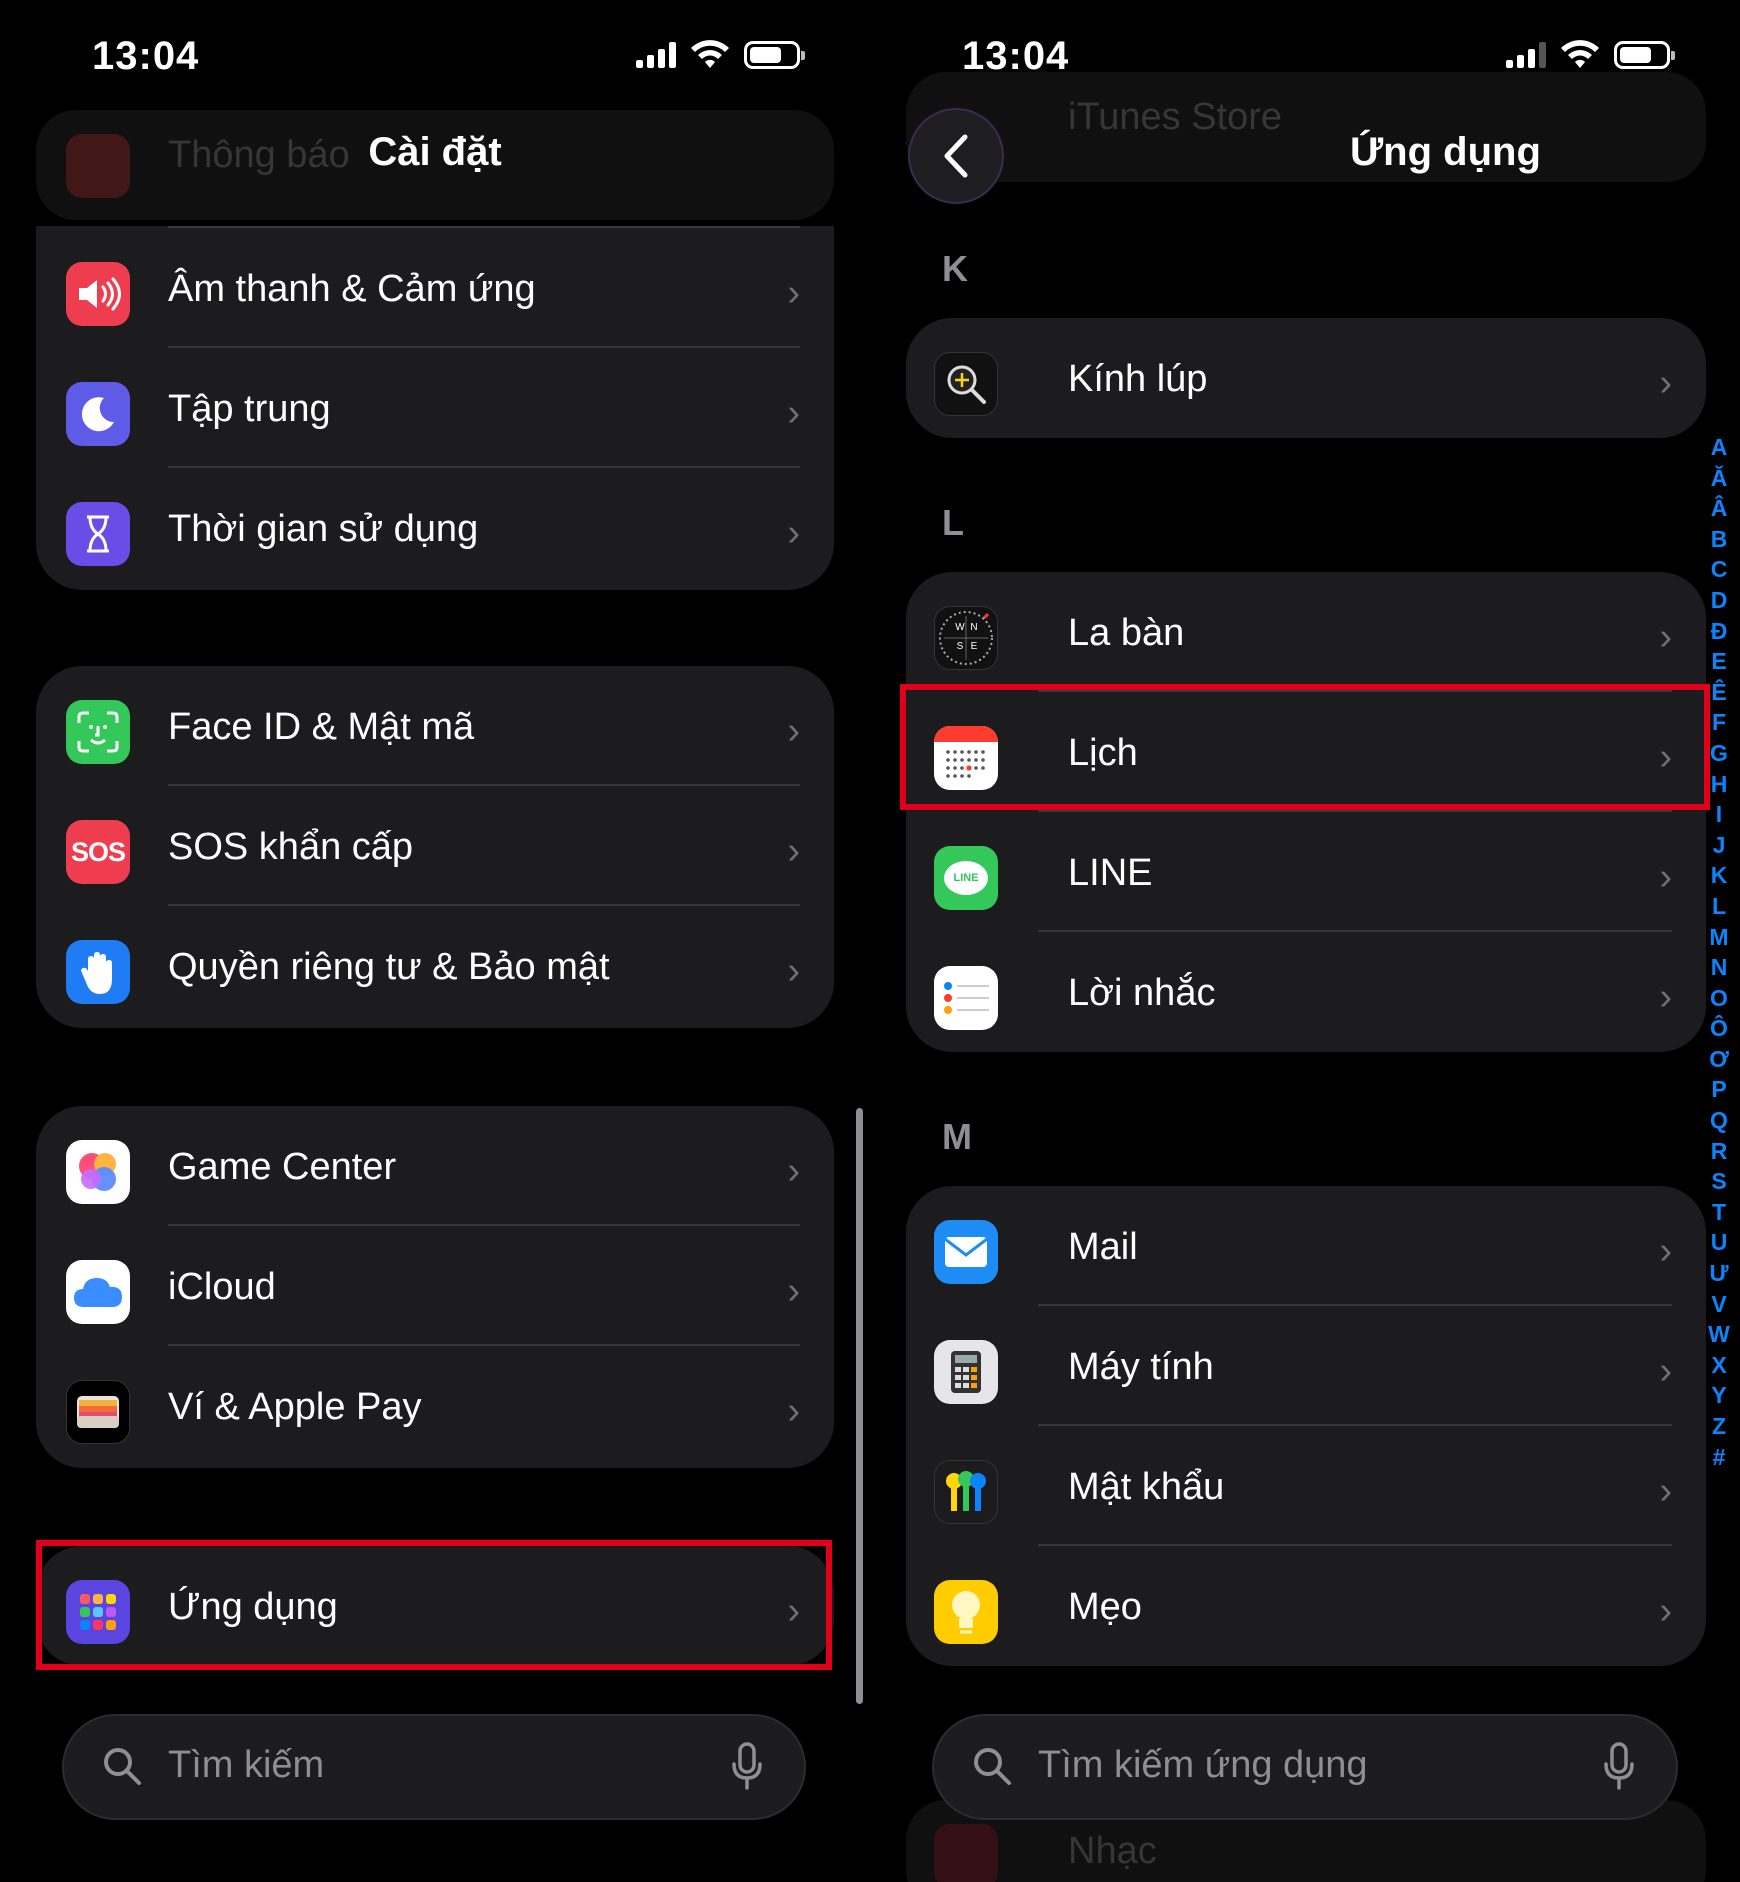  I want to click on row-label: Ứng dụng, so click(253, 1607).